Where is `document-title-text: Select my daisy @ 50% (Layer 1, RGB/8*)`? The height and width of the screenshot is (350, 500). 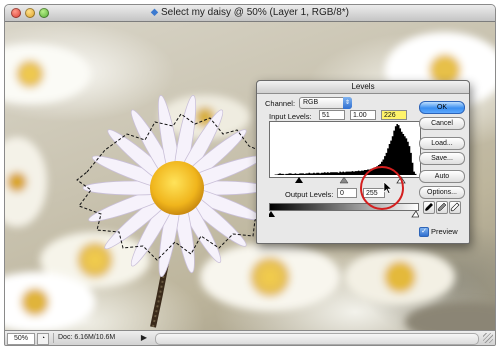 document-title-text: Select my daisy @ 50% (Layer 1, RGB/8*) is located at coordinates (255, 12).